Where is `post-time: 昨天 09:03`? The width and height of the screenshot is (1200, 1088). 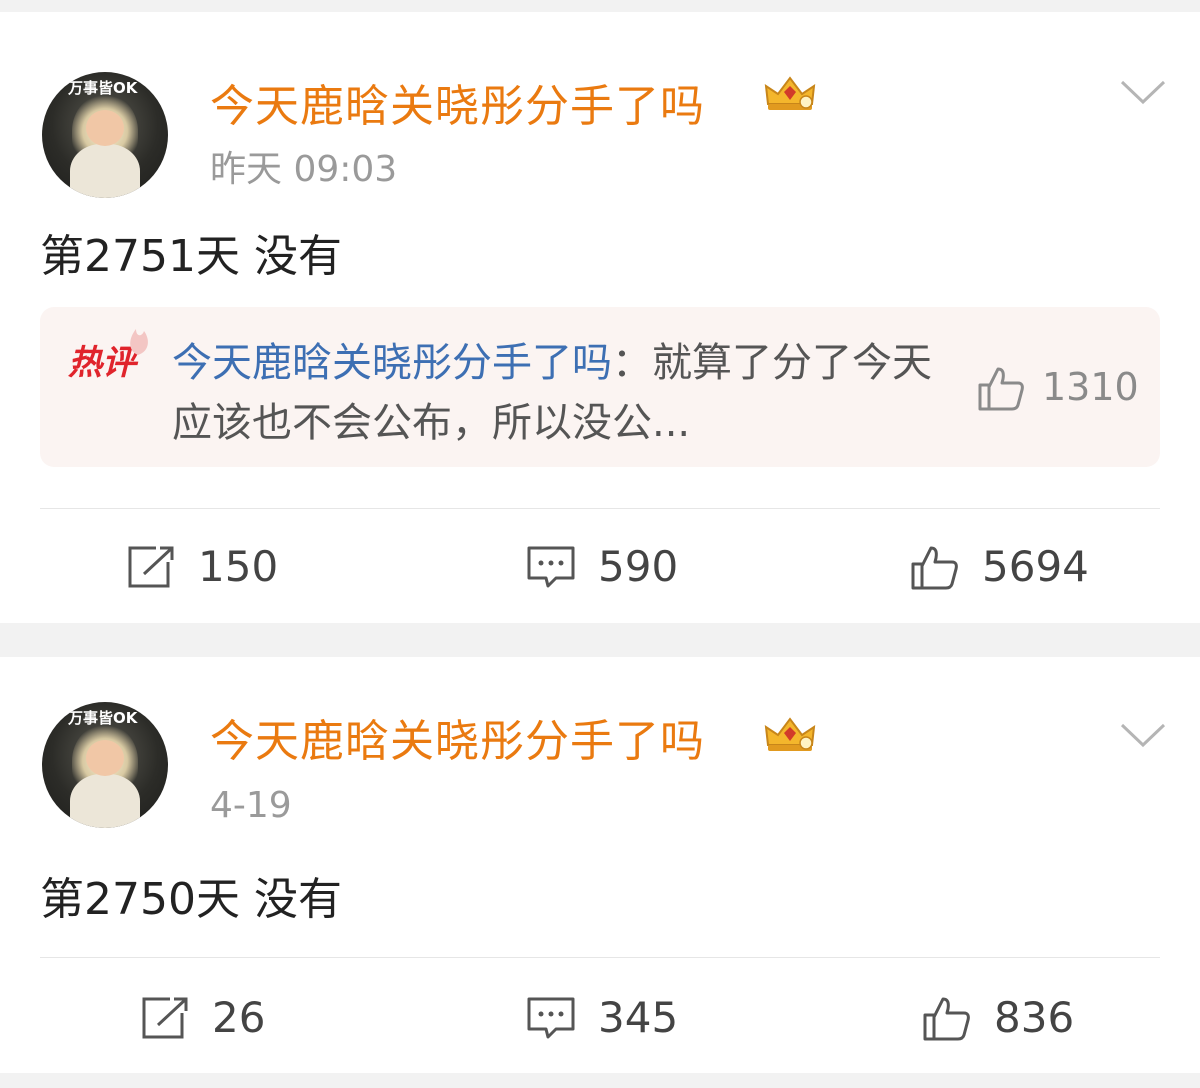
post-time: 昨天 09:03 is located at coordinates (304, 169).